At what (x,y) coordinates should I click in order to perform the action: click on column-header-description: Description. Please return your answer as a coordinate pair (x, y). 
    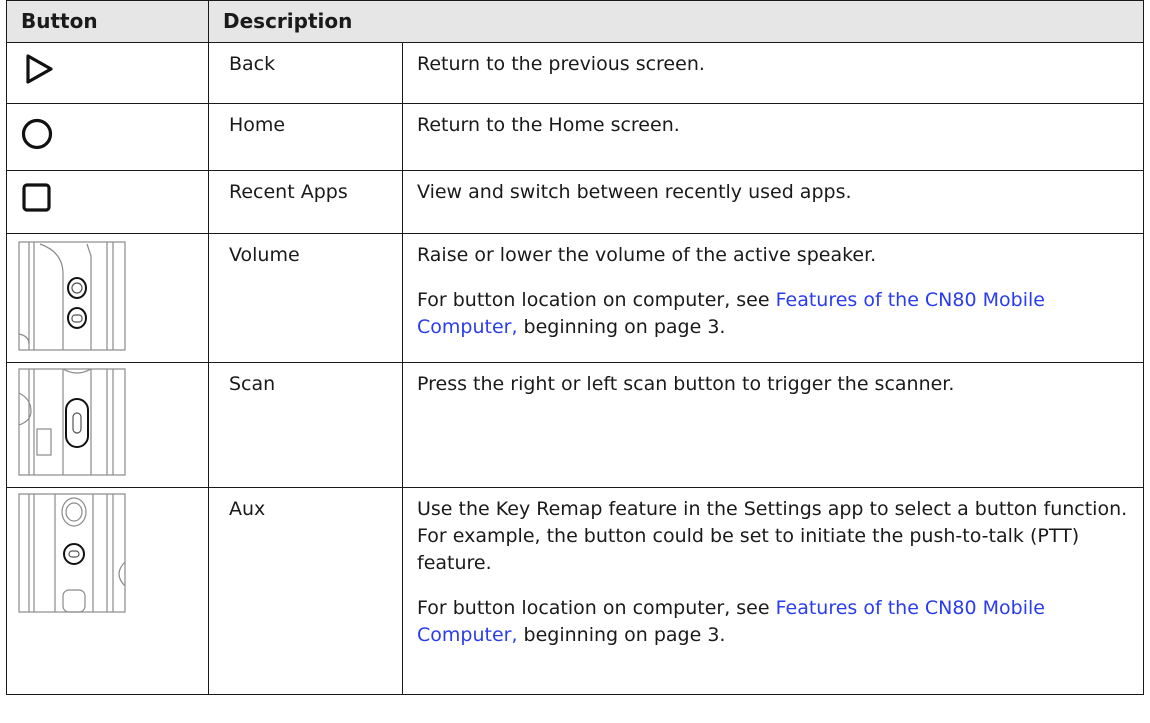
    Looking at the image, I should click on (676, 21).